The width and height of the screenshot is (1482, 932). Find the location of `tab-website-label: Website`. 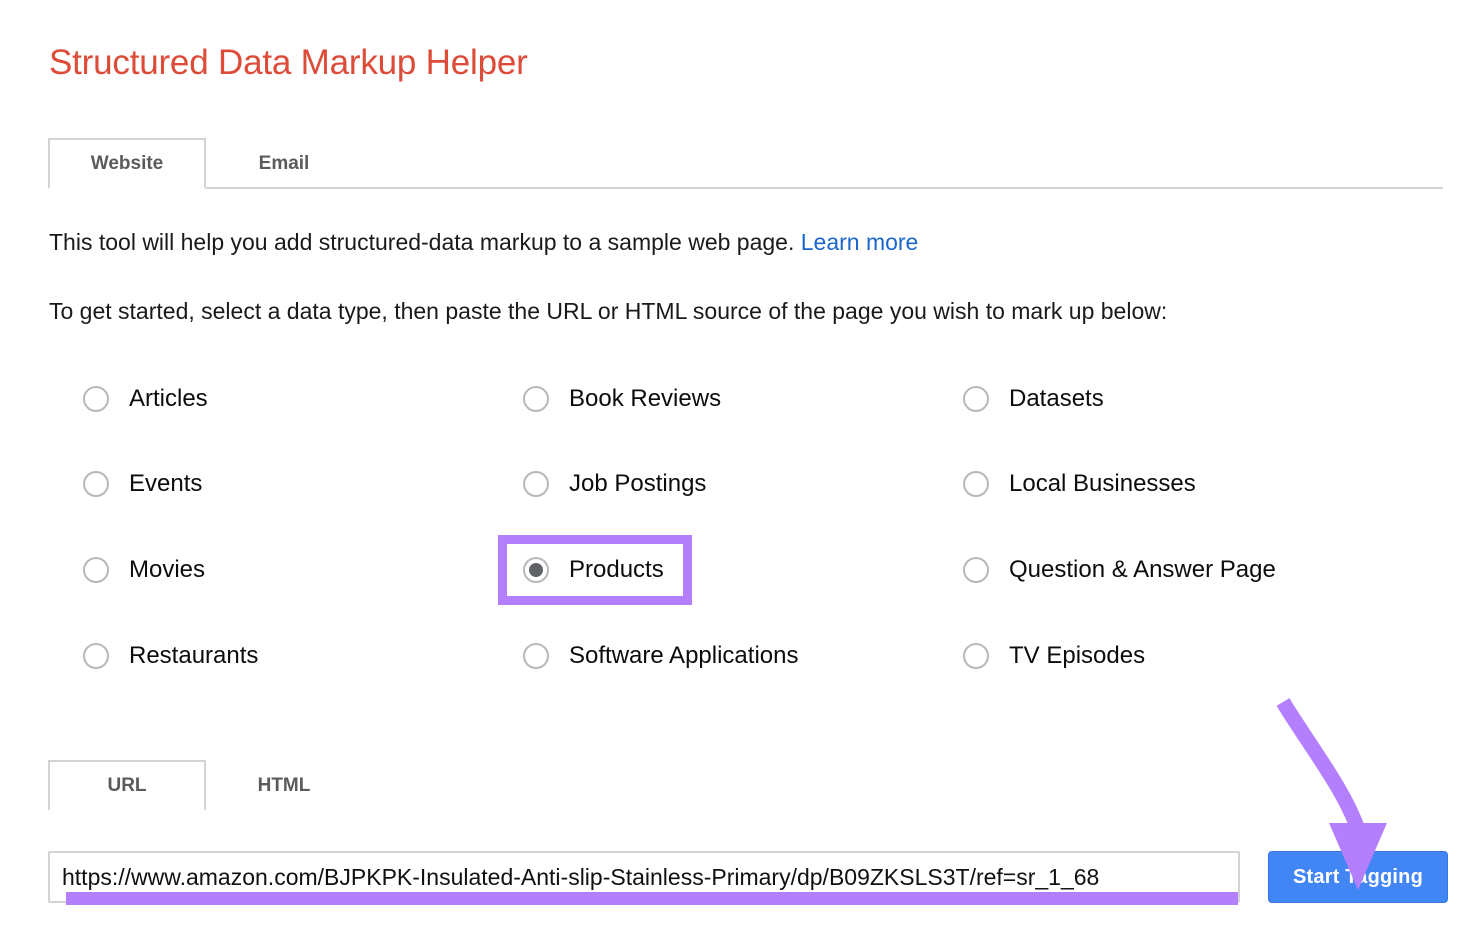

tab-website-label: Website is located at coordinates (127, 163).